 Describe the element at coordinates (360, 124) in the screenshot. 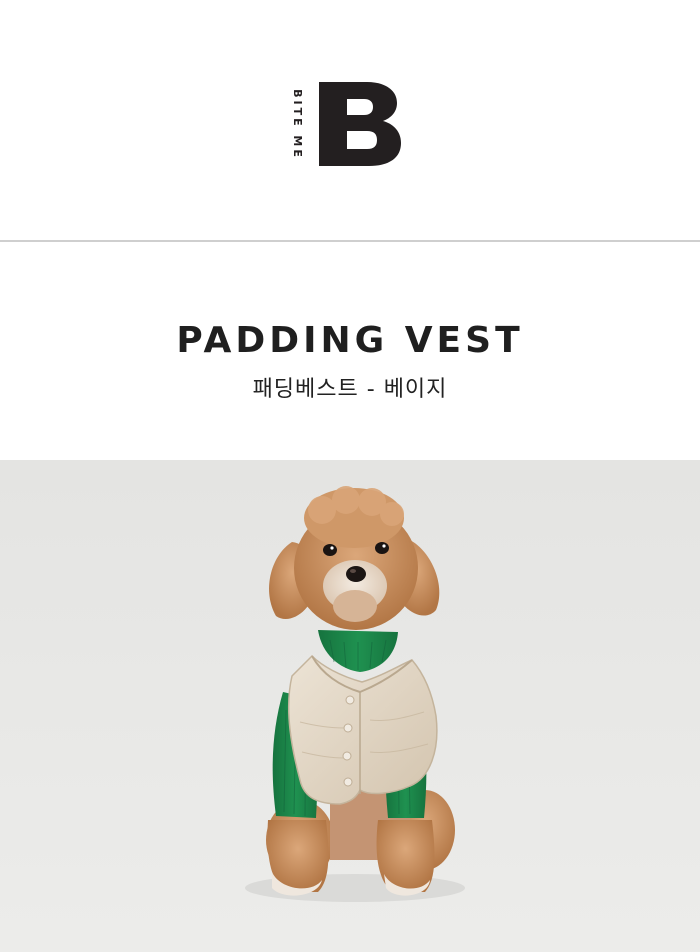

I see `brand-monogram-icon` at that location.